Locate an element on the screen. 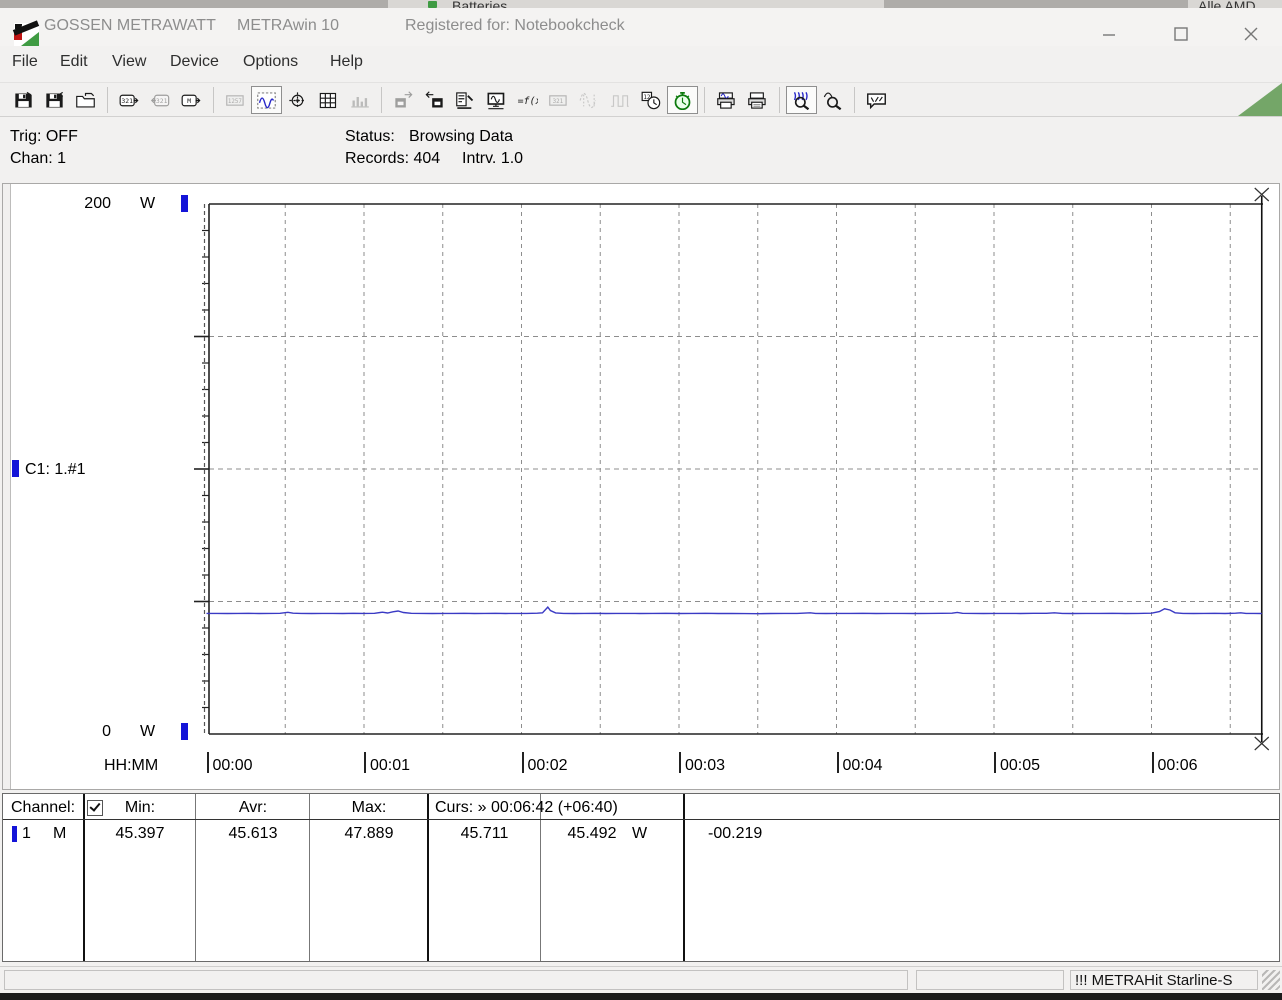 This screenshot has width=1282, height=1000. open-file-button is located at coordinates (85, 100).